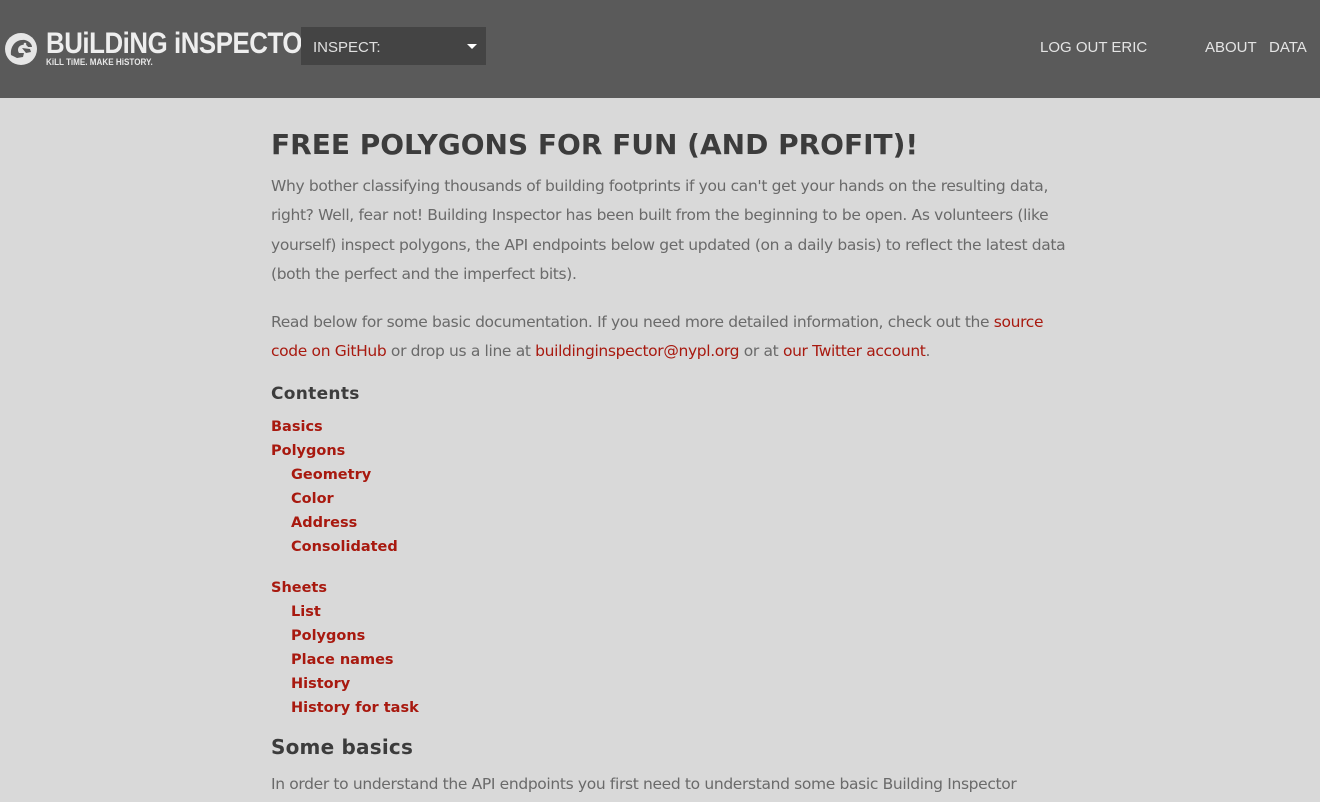  What do you see at coordinates (320, 684) in the screenshot?
I see `toc-link-history: History` at bounding box center [320, 684].